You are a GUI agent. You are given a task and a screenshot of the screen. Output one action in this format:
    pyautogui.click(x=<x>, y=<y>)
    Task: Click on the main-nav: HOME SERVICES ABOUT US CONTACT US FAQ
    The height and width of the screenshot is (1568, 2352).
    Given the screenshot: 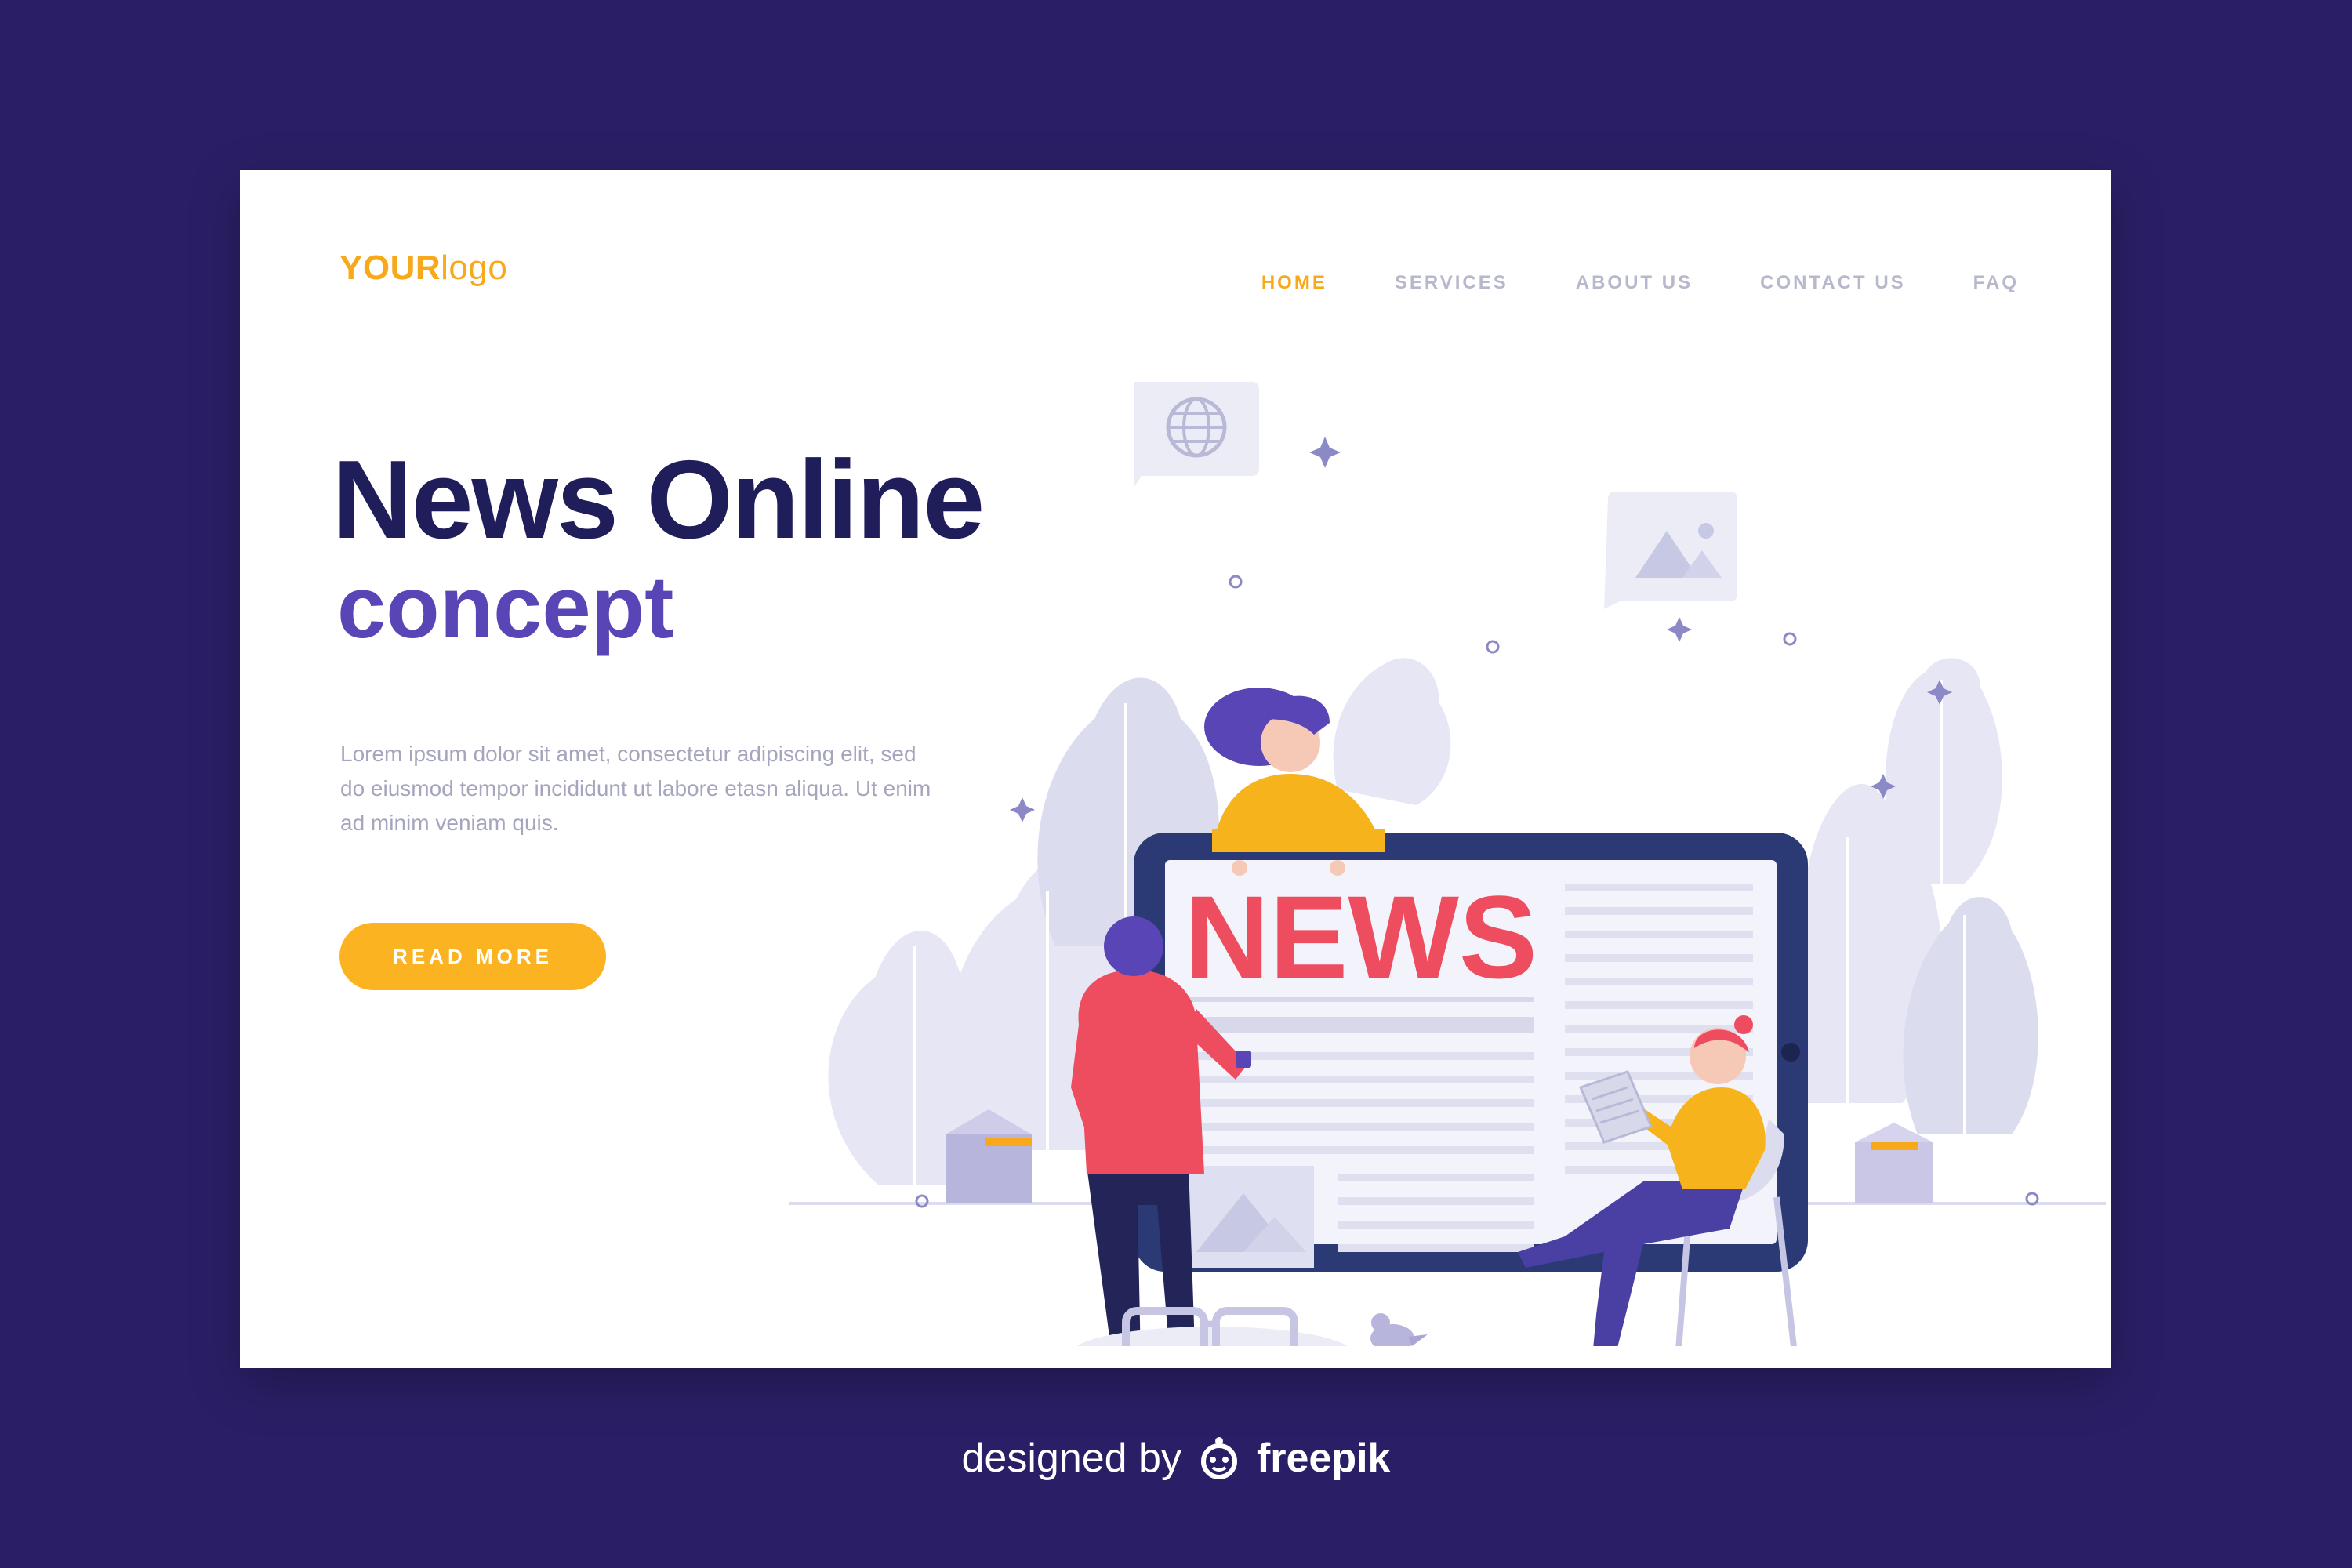 What is the action you would take?
    pyautogui.click(x=1640, y=283)
    